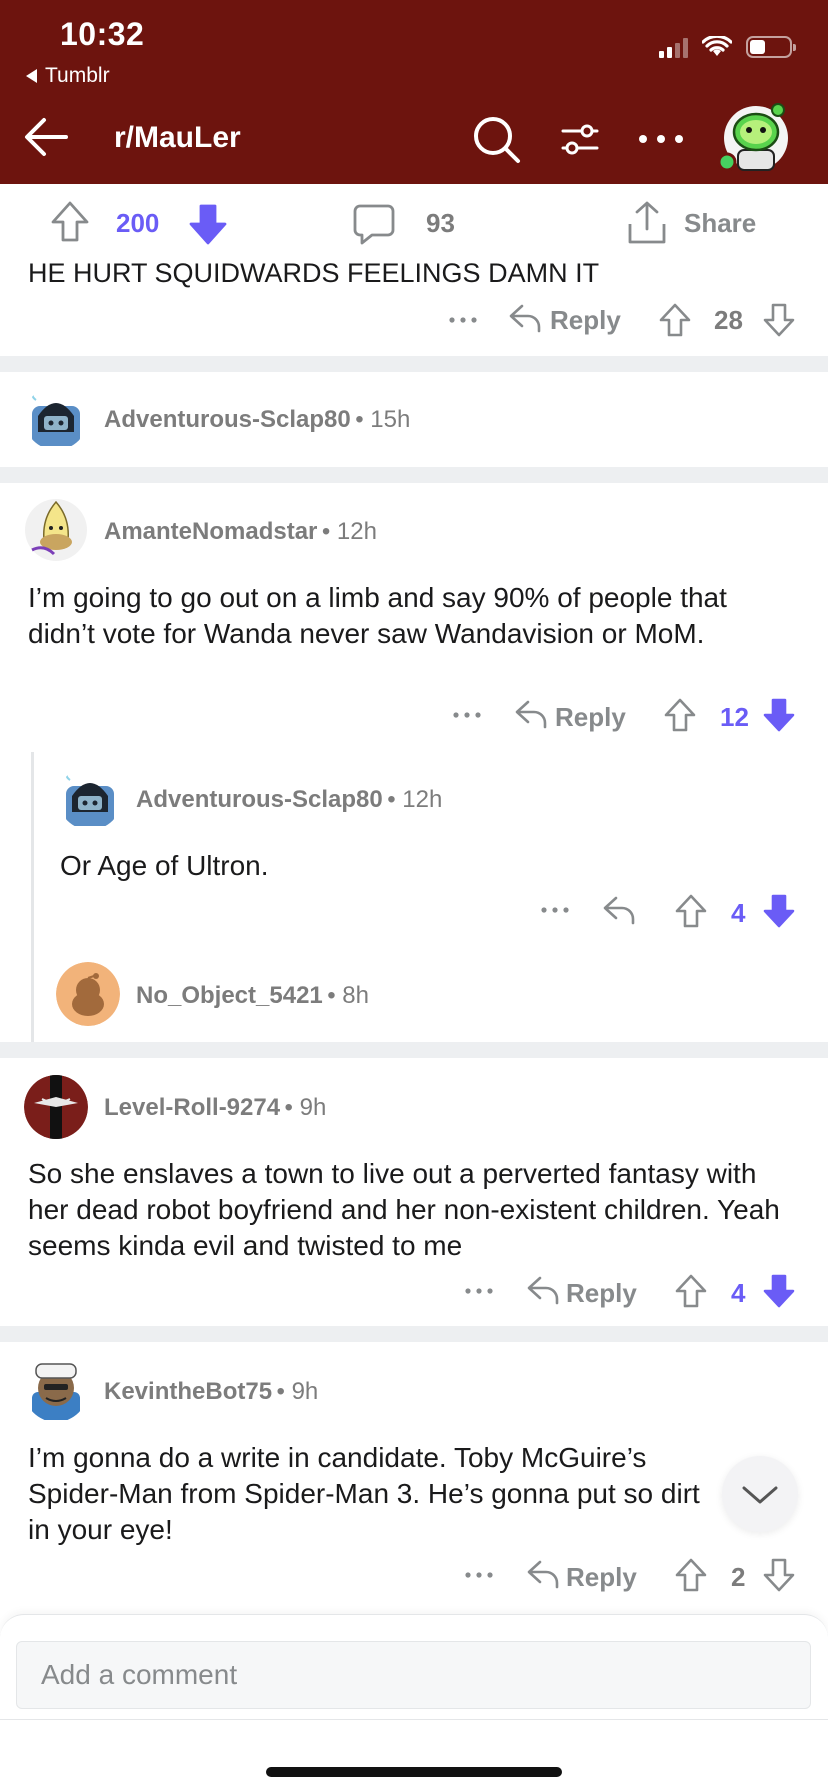 The image size is (828, 1792). I want to click on comment-header: No_Object_5421 • 8h, so click(252, 996).